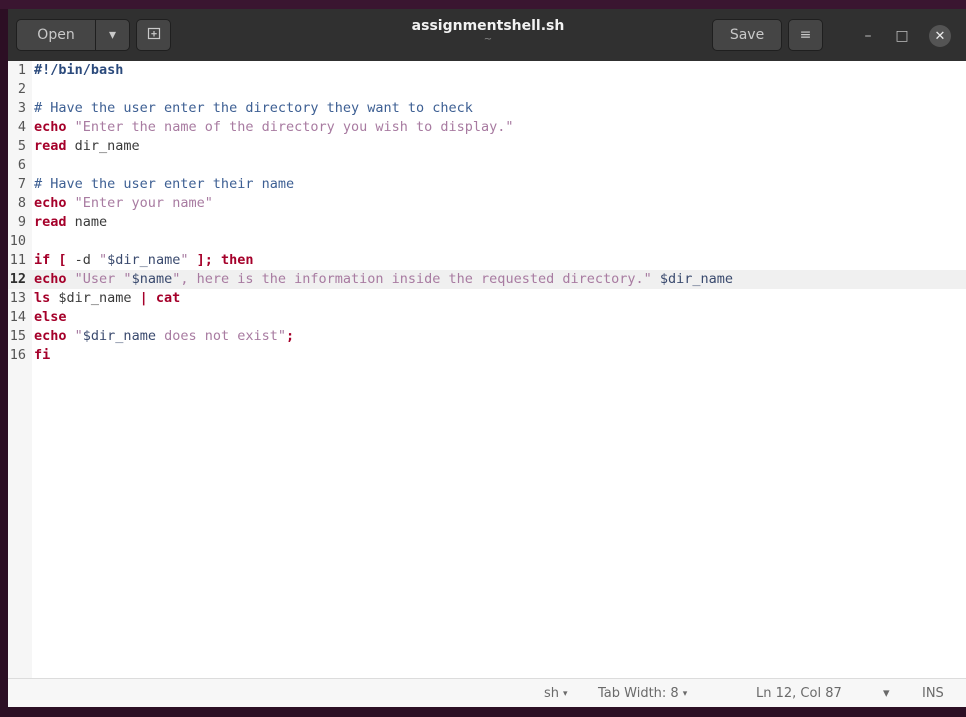 Image resolution: width=966 pixels, height=717 pixels. I want to click on header-bar: Open ▾ assignmentshell.sh ~ Save ≡ – □ ✕, so click(487, 35).